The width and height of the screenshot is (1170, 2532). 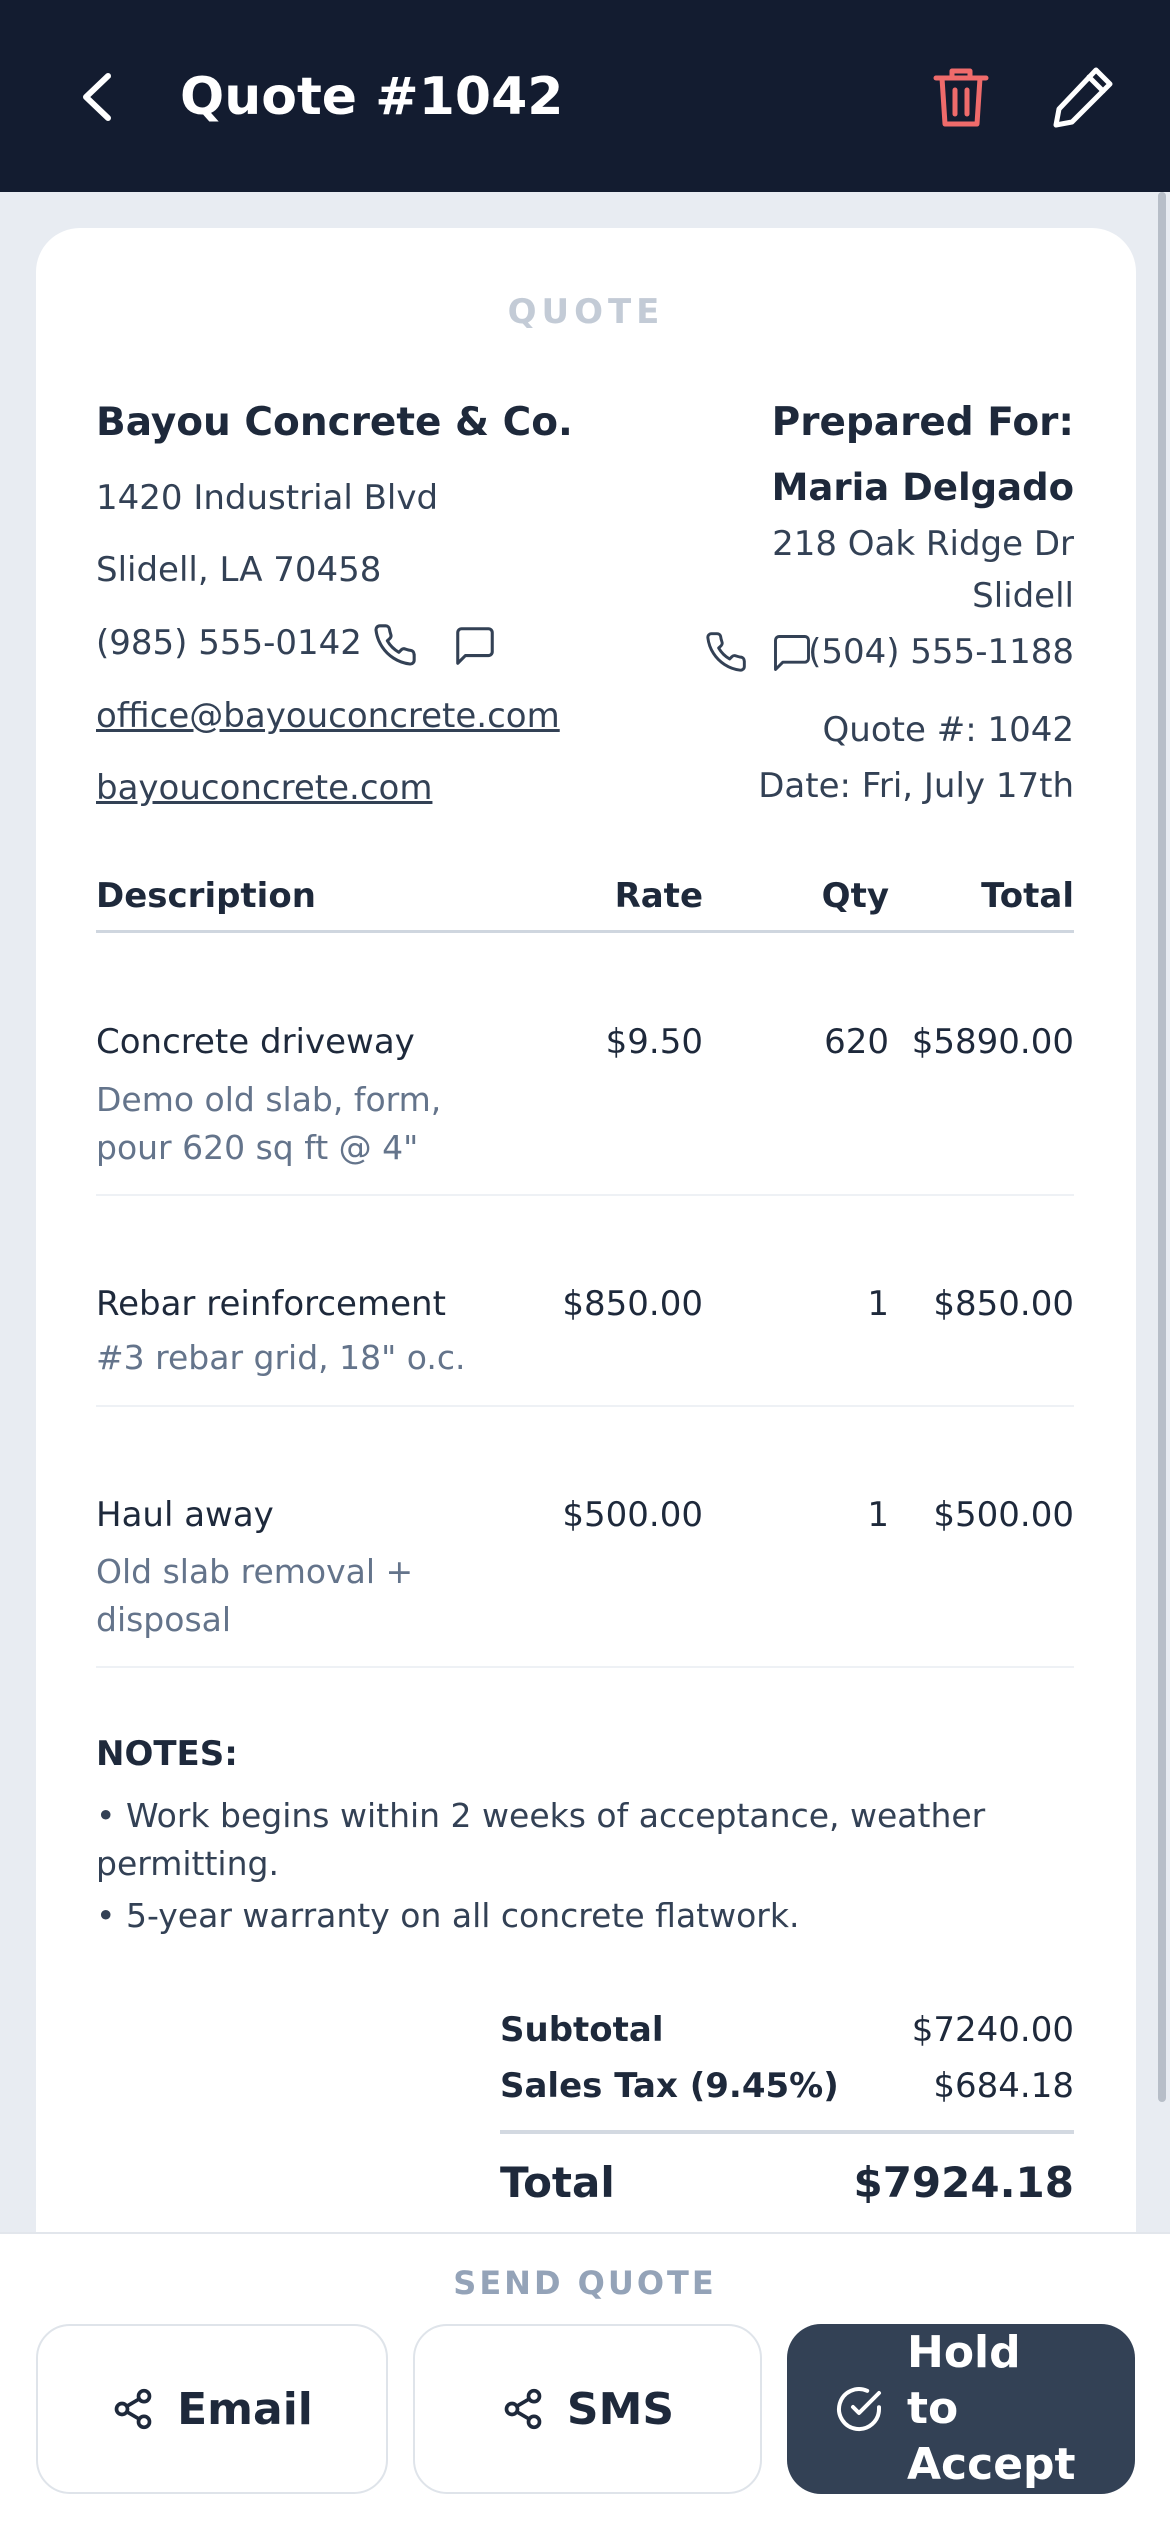 I want to click on notes-title: NOTES:, so click(x=167, y=1754).